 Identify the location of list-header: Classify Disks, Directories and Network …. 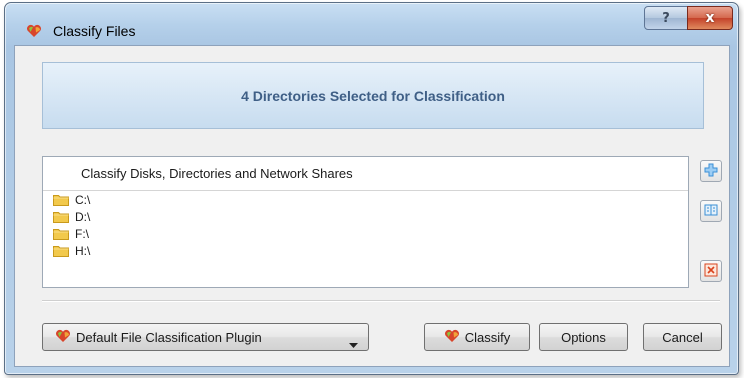
(365, 174).